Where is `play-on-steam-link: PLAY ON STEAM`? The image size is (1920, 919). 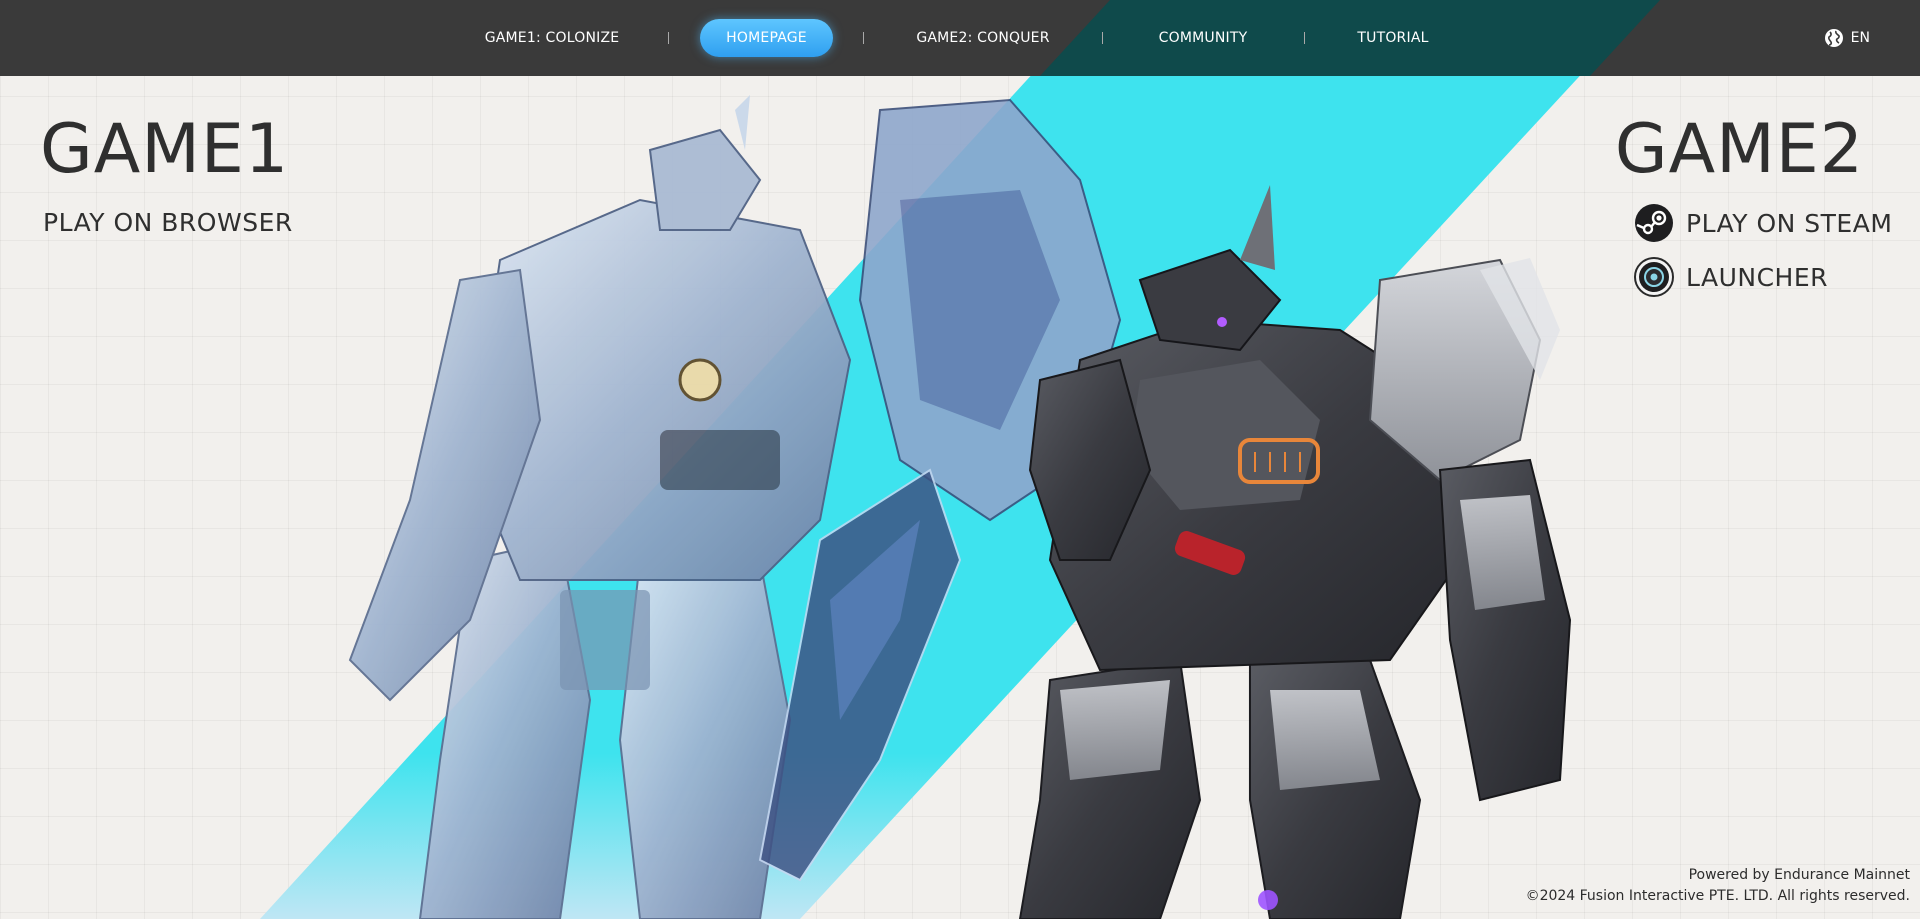 play-on-steam-link: PLAY ON STEAM is located at coordinates (1763, 223).